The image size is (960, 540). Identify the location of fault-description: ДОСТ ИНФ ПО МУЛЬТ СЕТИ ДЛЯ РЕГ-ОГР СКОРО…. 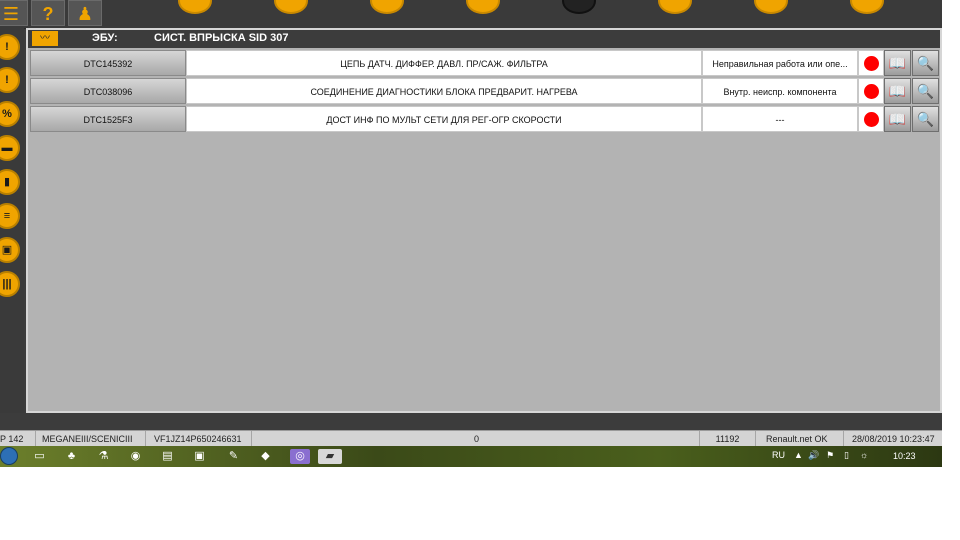
(444, 119).